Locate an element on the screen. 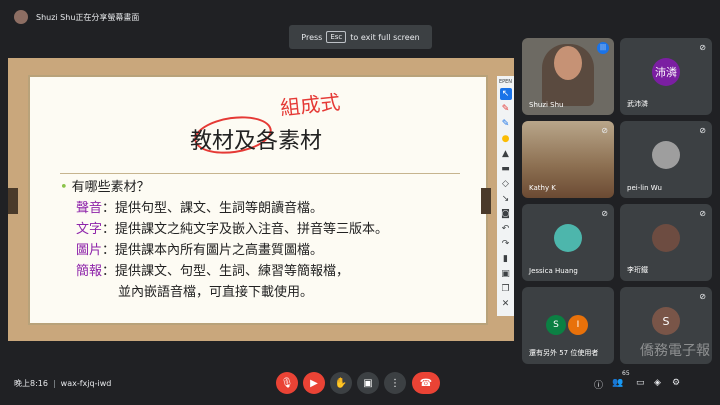  avatar-text: I is located at coordinates (578, 325).